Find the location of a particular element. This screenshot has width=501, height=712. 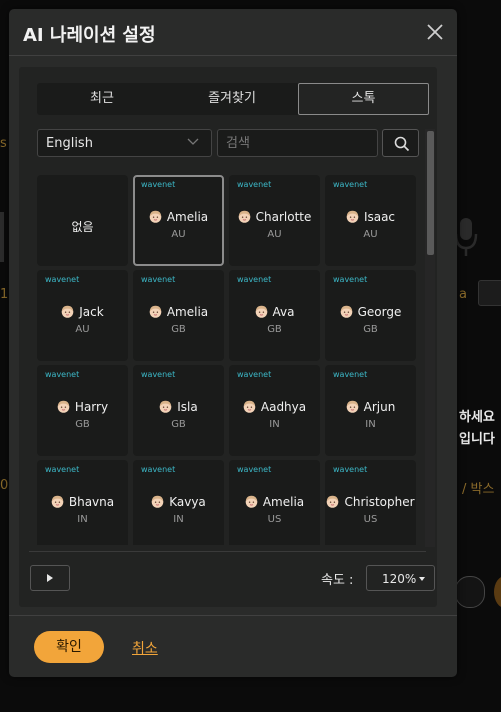

voice-name: Isaac is located at coordinates (379, 217).